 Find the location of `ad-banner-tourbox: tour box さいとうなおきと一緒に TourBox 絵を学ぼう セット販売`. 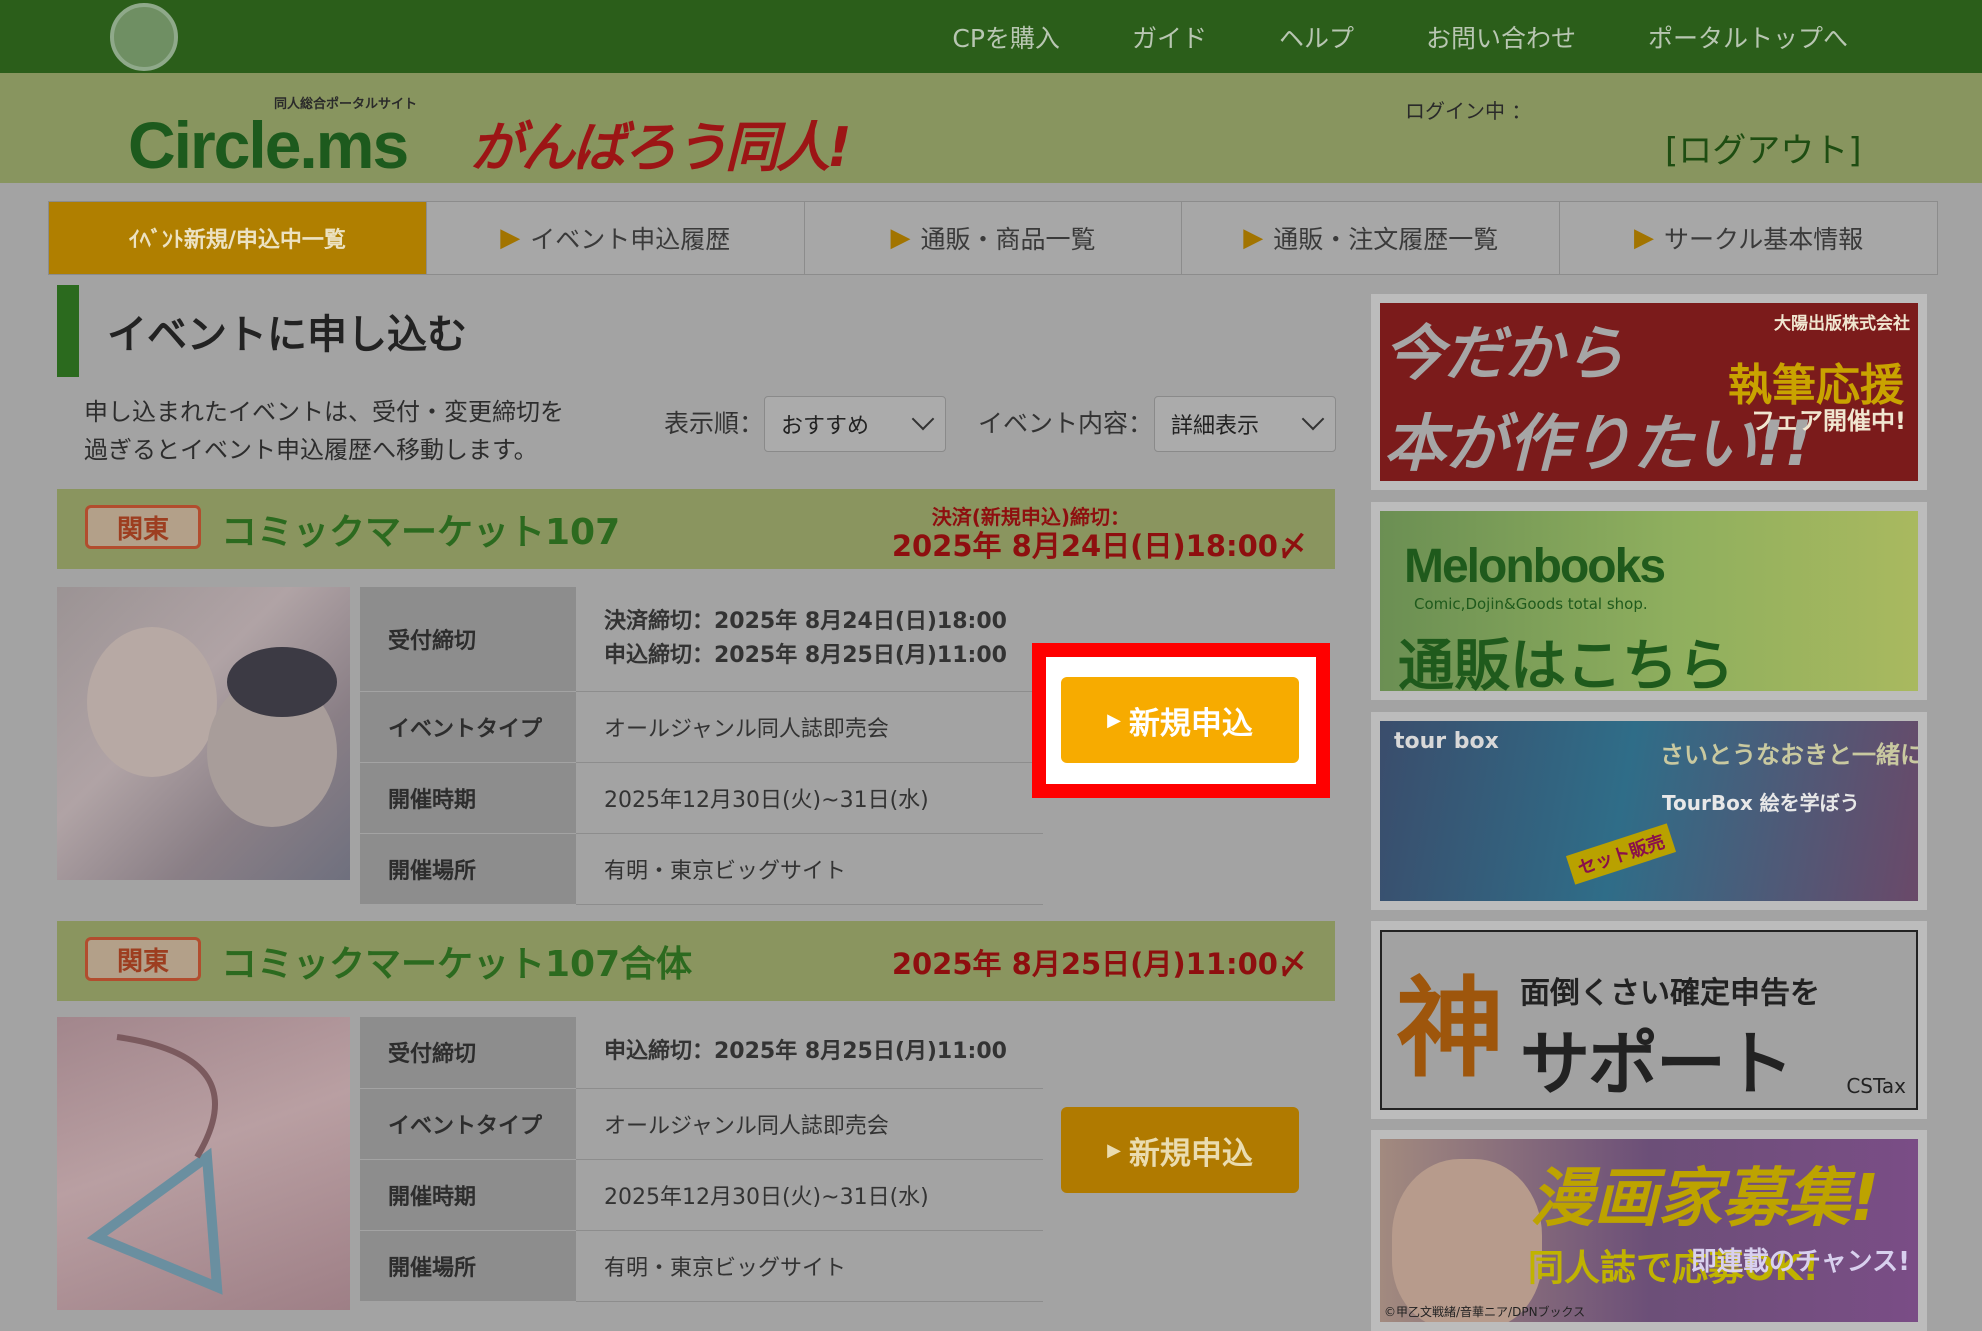

ad-banner-tourbox: tour box さいとうなおきと一緒に TourBox 絵を学ぼう セット販売 is located at coordinates (1649, 811).